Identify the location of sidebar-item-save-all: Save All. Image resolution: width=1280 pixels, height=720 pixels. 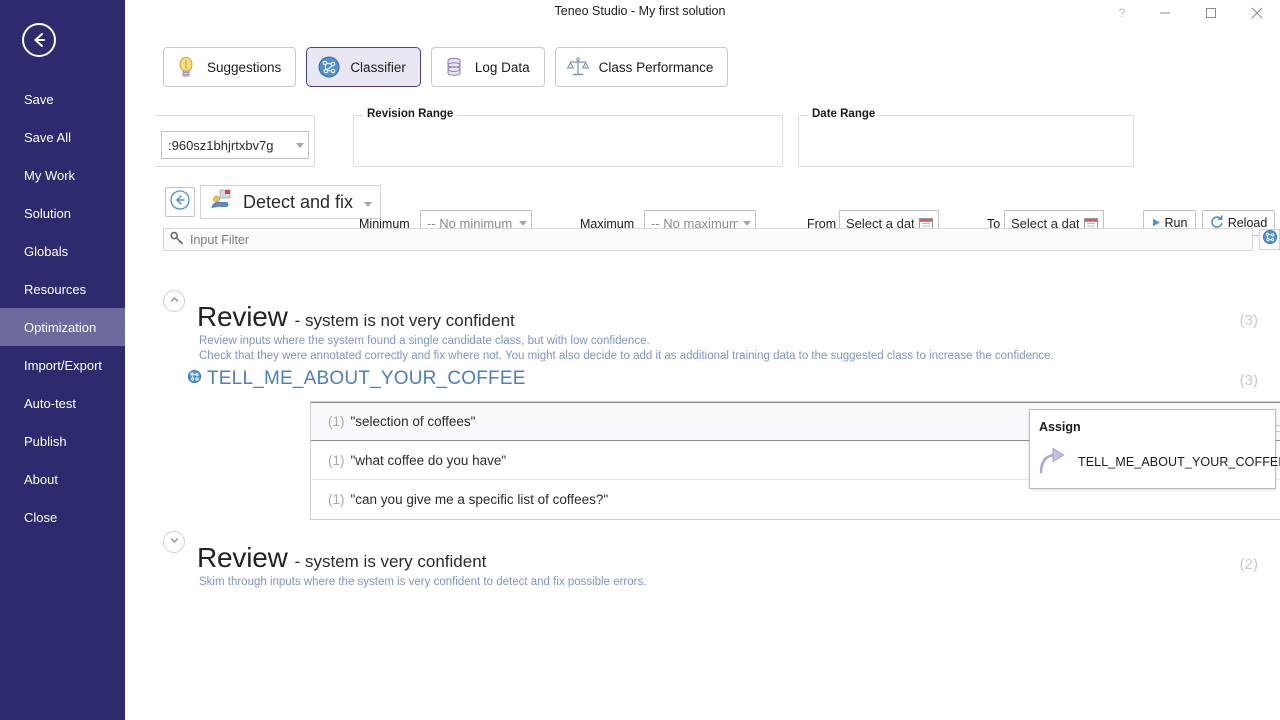
(62, 137).